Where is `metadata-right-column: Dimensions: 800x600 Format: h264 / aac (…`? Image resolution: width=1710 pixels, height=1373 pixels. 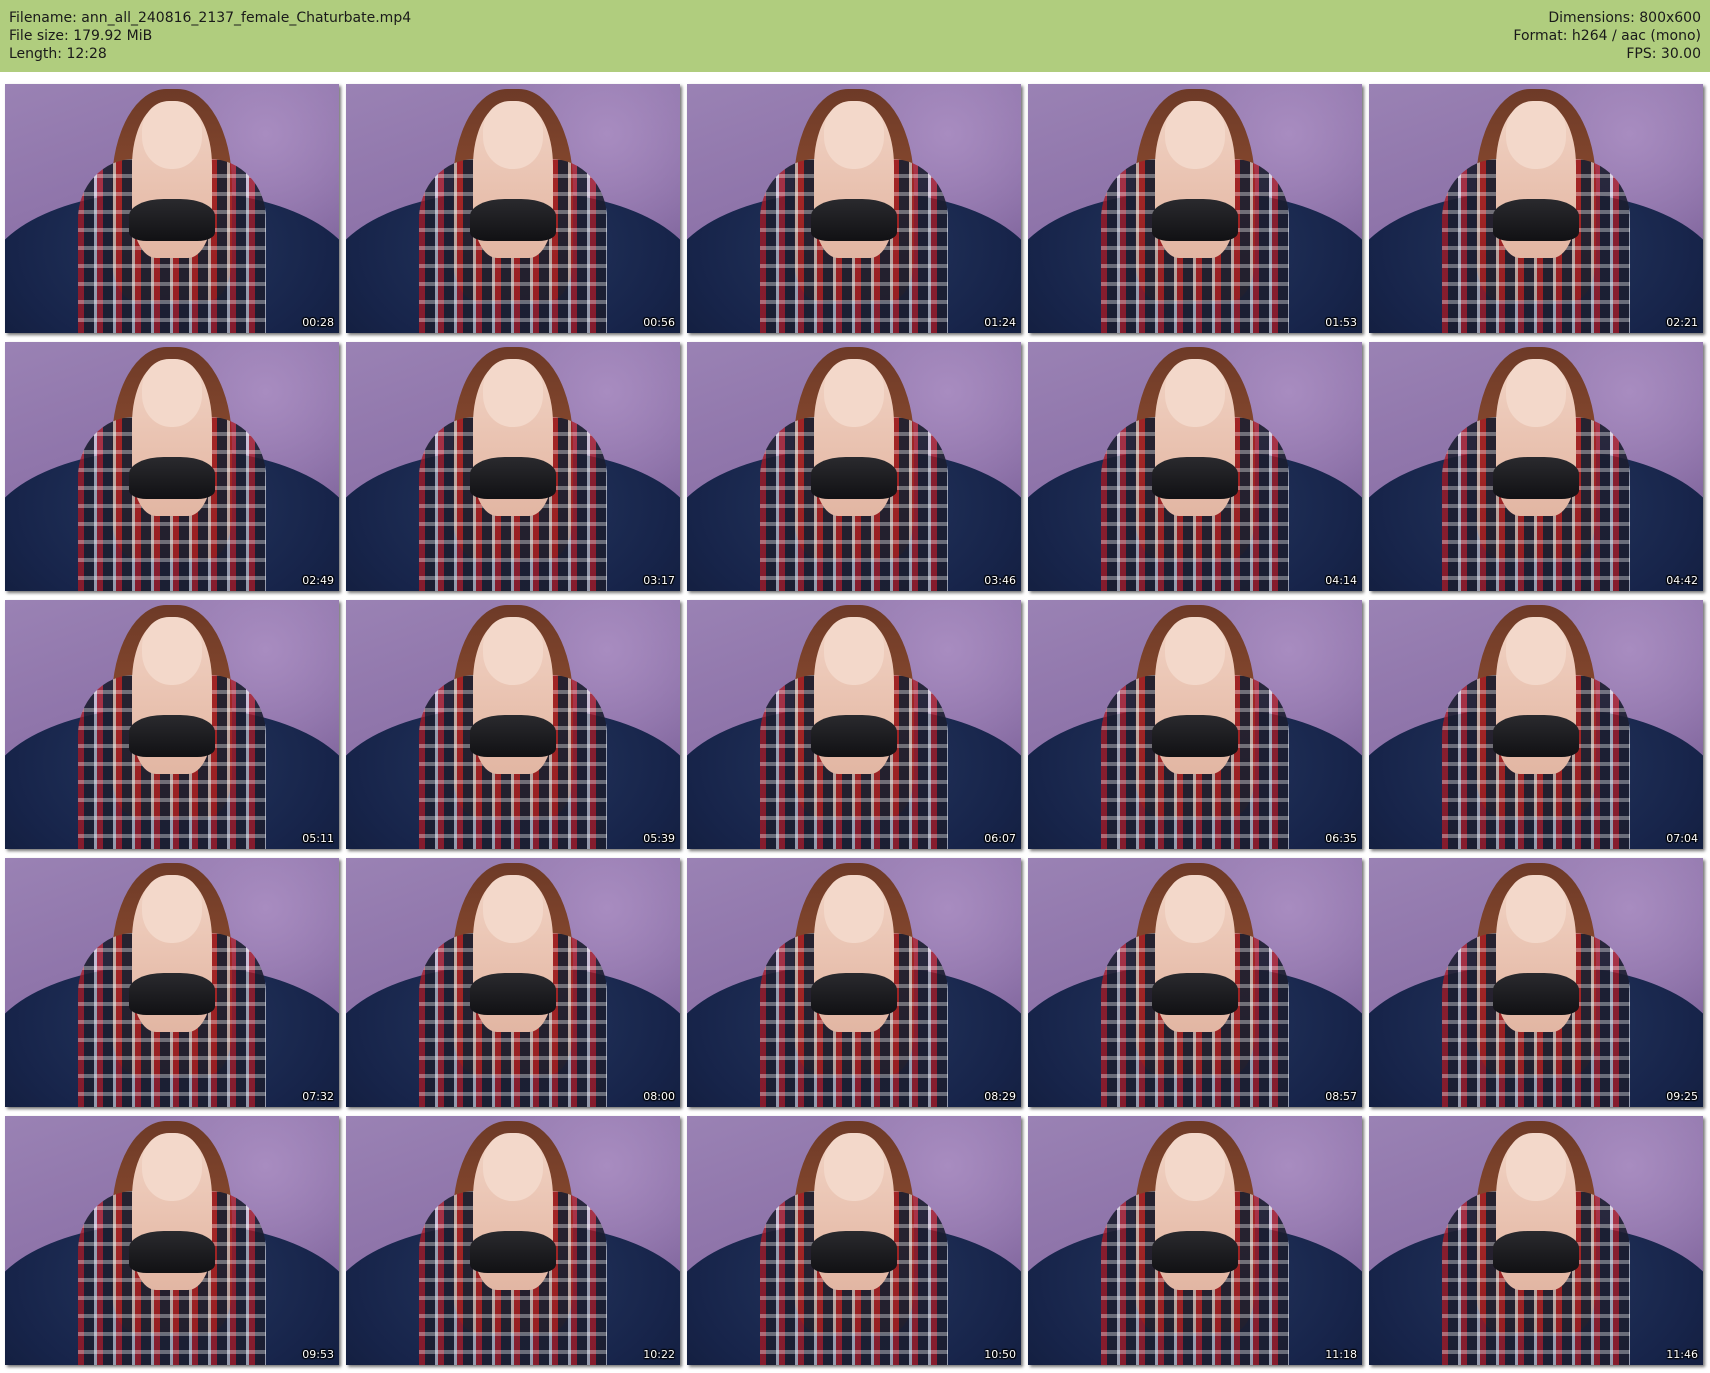 metadata-right-column: Dimensions: 800x600 Format: h264 / aac (… is located at coordinates (1607, 36).